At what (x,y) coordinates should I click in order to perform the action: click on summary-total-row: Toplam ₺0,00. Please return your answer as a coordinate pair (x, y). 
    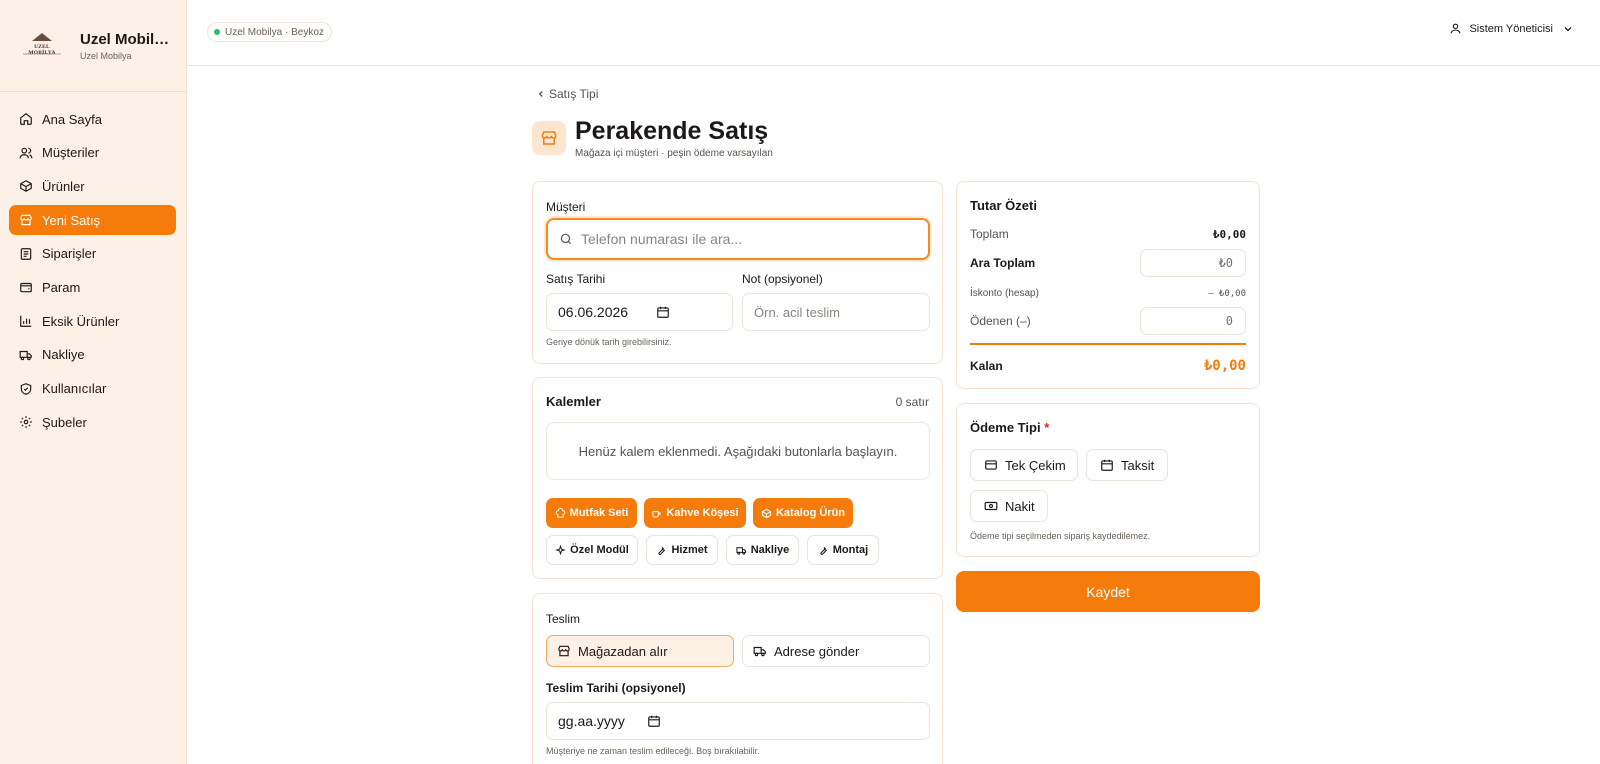
    Looking at the image, I should click on (1108, 234).